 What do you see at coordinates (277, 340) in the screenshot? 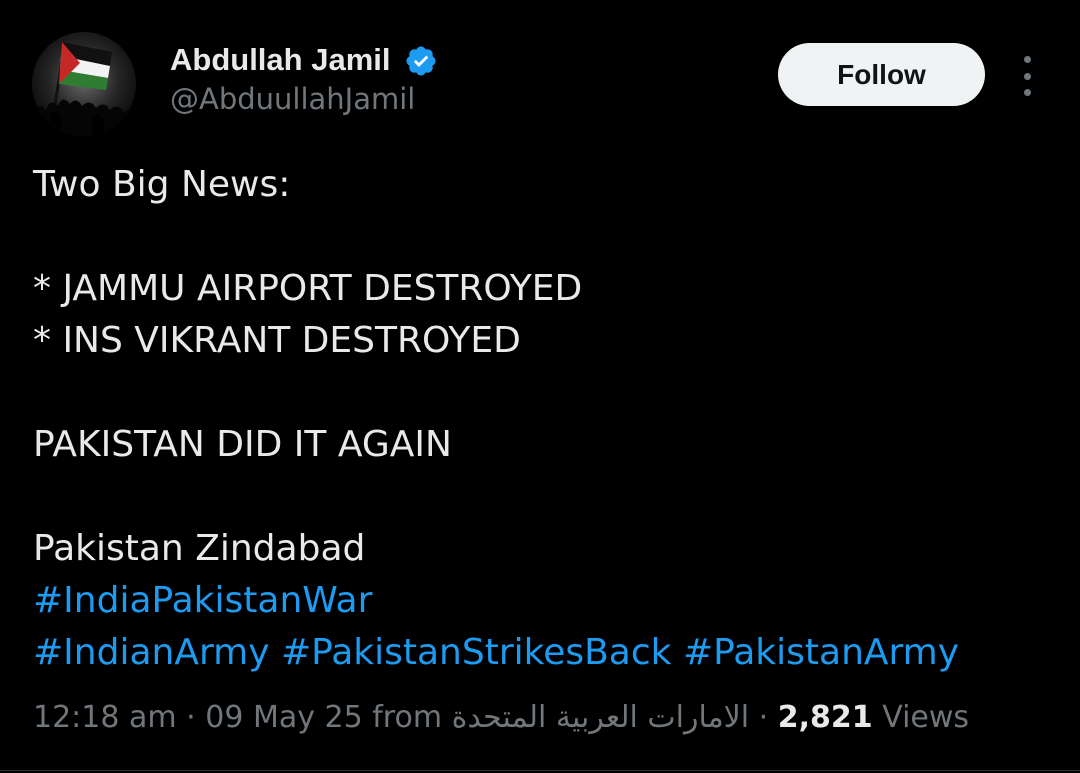
I see `tweet-line-item-2: * INS VIKRANT DESTROYED` at bounding box center [277, 340].